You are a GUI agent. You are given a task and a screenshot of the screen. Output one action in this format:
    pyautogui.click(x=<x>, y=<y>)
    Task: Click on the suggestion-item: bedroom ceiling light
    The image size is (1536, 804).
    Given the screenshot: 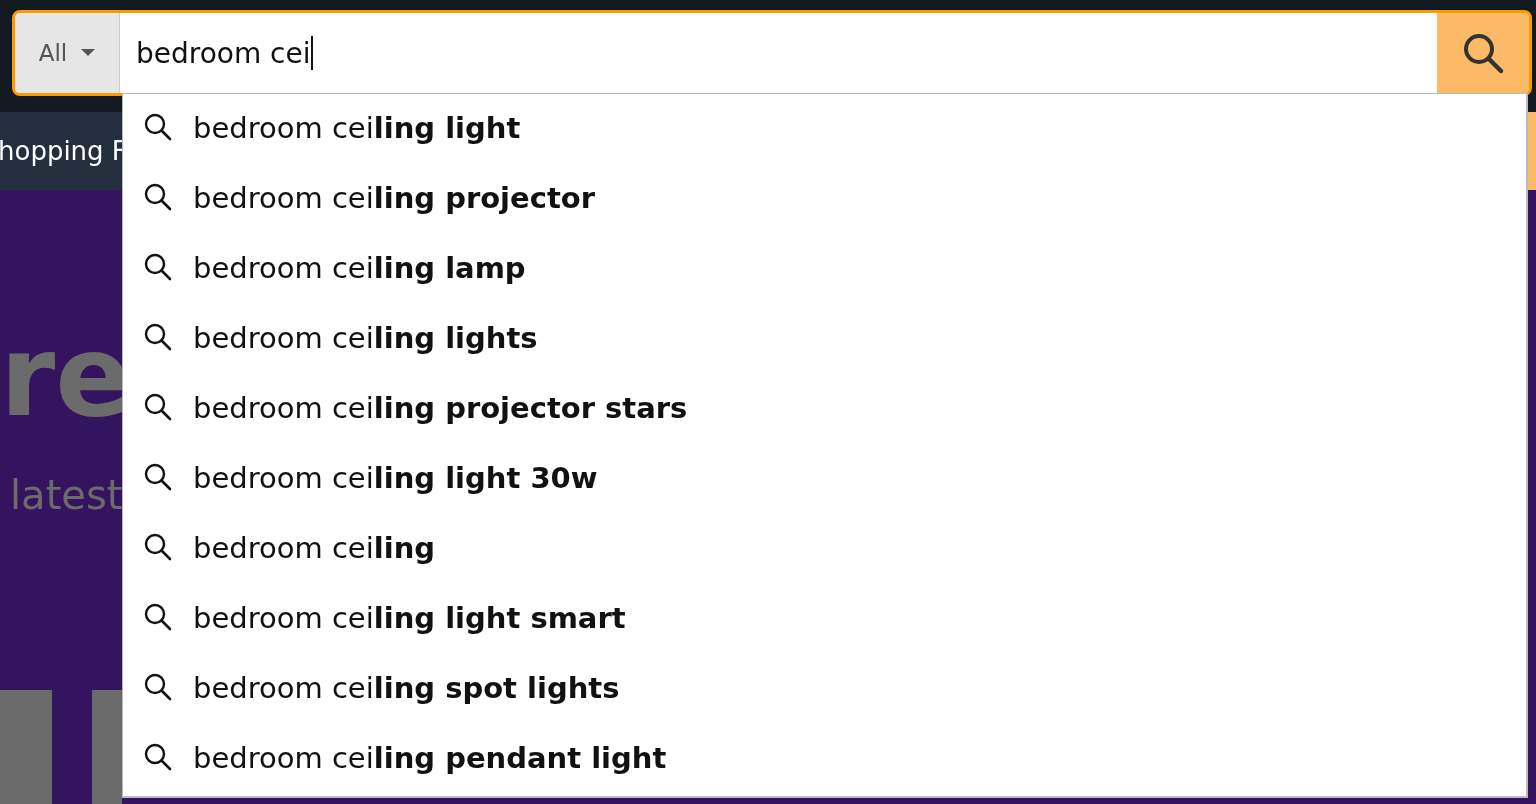 What is the action you would take?
    pyautogui.click(x=357, y=128)
    